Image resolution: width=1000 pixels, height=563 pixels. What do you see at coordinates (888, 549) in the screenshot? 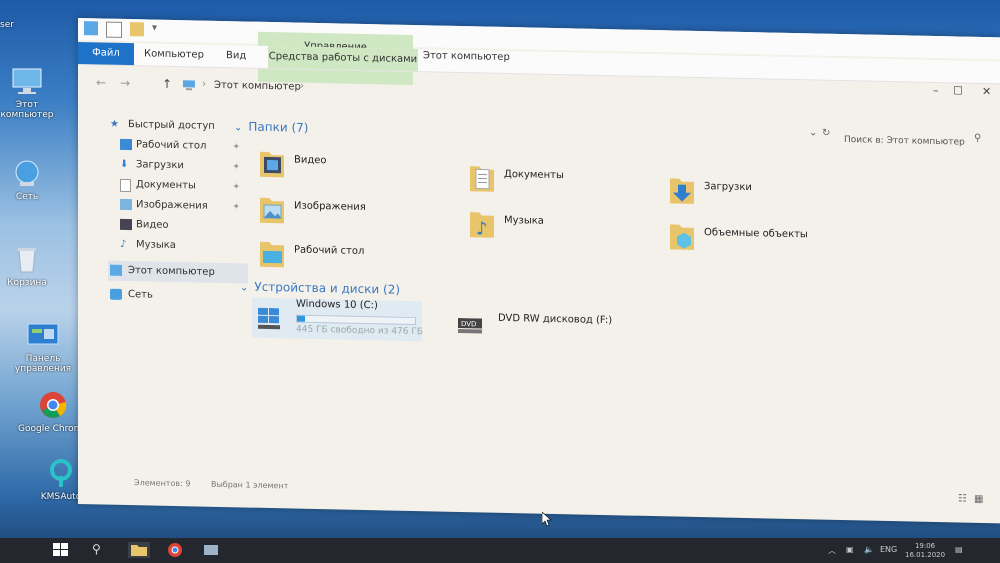
I see `language-indicator: ENG` at bounding box center [888, 549].